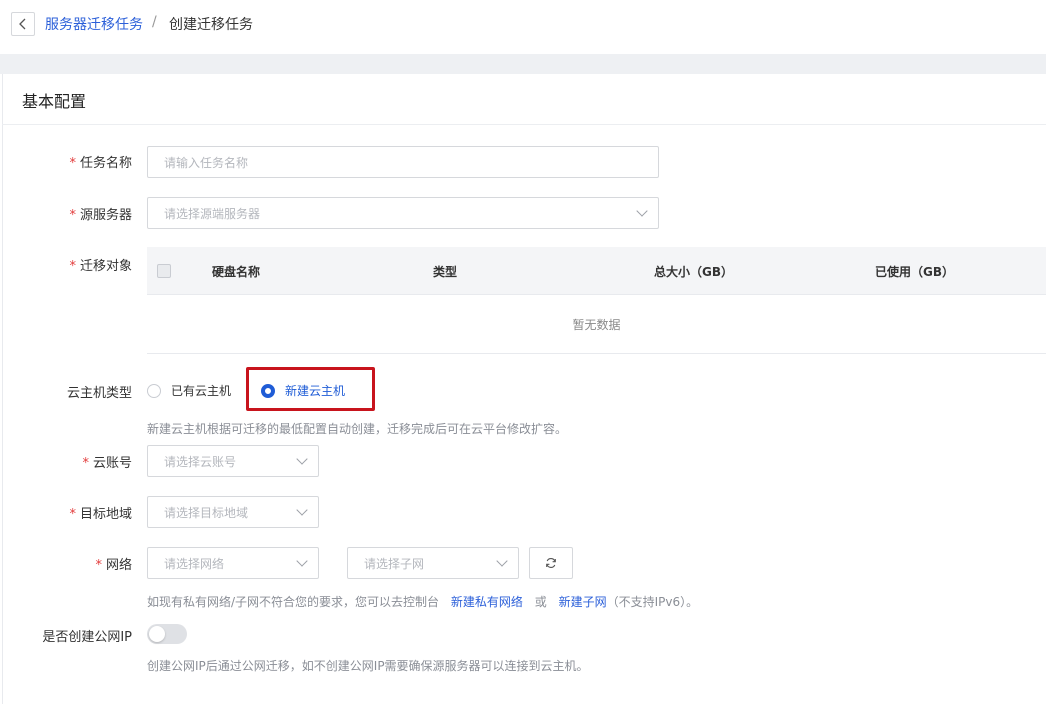 The height and width of the screenshot is (704, 1046). I want to click on back-button, so click(23, 24).